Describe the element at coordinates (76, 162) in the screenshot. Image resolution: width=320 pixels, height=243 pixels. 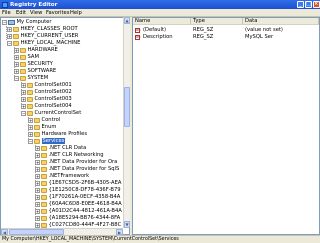
I see `tree-node-service: + .NET Data Provider for Ora` at that location.